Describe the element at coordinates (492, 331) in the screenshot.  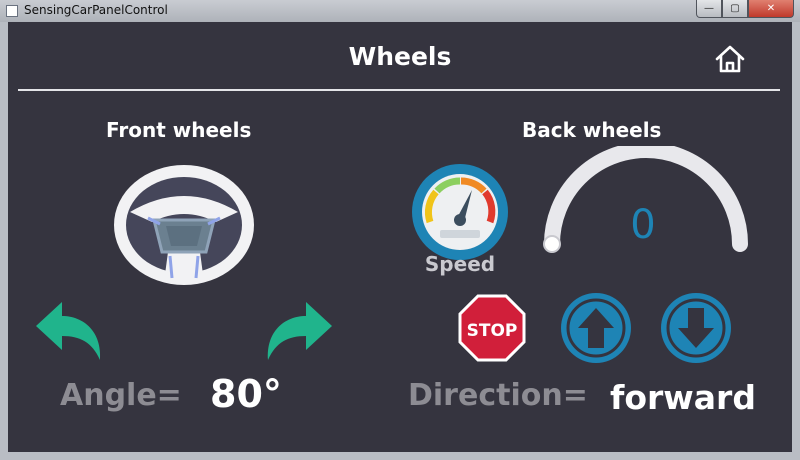
I see `stop-label: STOP` at that location.